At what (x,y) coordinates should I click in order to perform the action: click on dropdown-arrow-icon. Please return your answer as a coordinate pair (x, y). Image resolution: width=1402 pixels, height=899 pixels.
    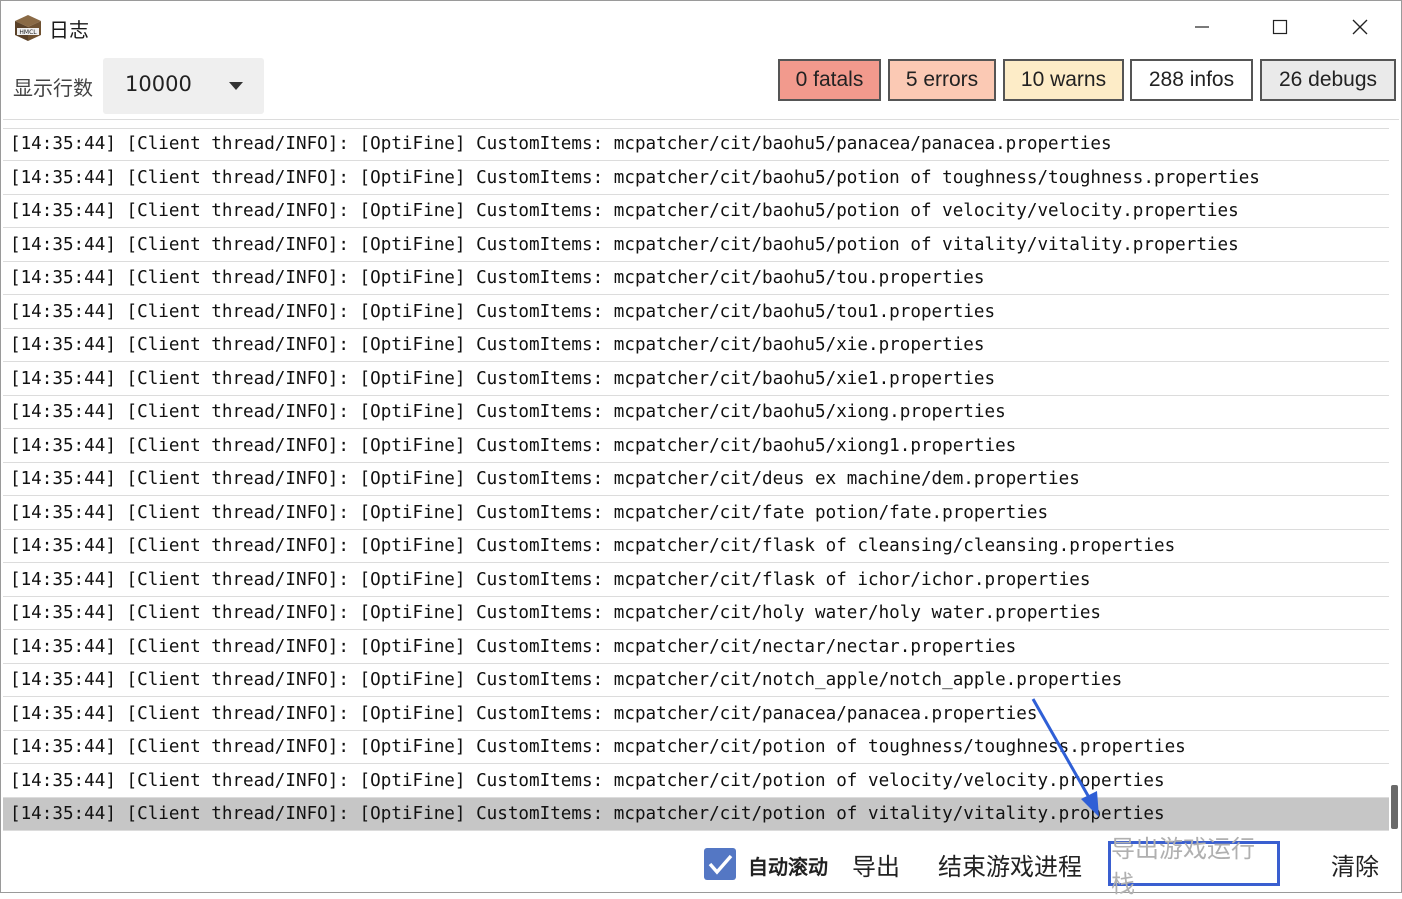
    Looking at the image, I should click on (236, 86).